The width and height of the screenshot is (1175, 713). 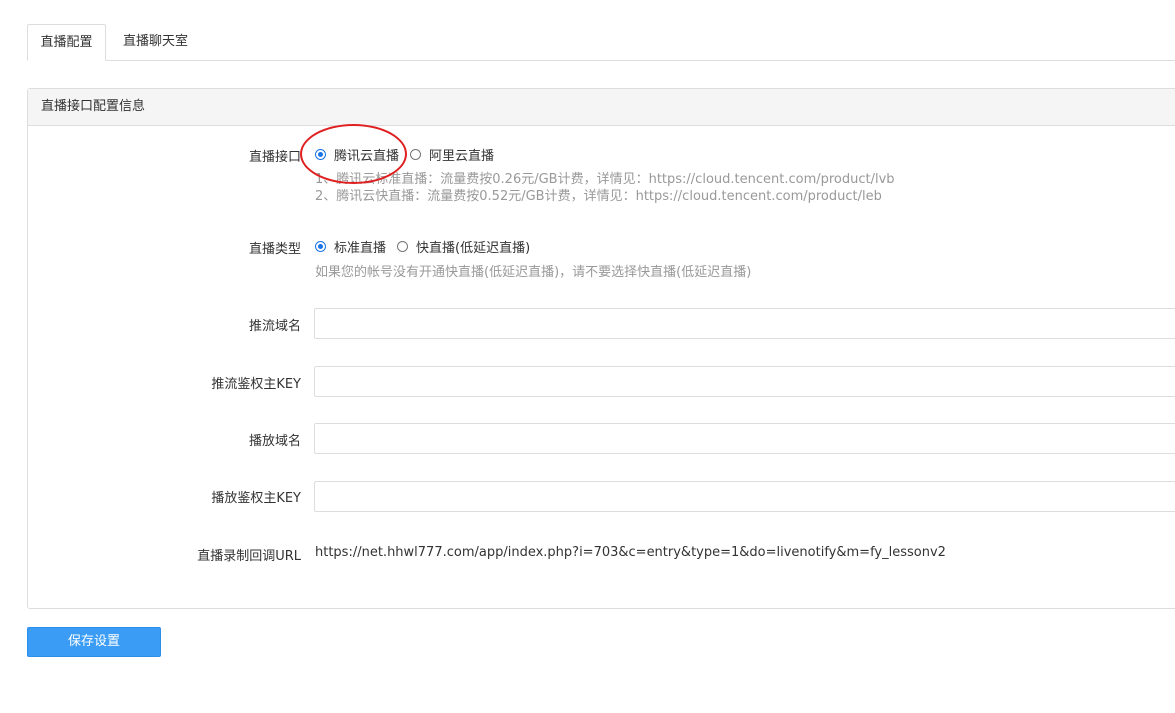 What do you see at coordinates (601, 42) in the screenshot?
I see `tab-bar: 直播配置 直播聊天室` at bounding box center [601, 42].